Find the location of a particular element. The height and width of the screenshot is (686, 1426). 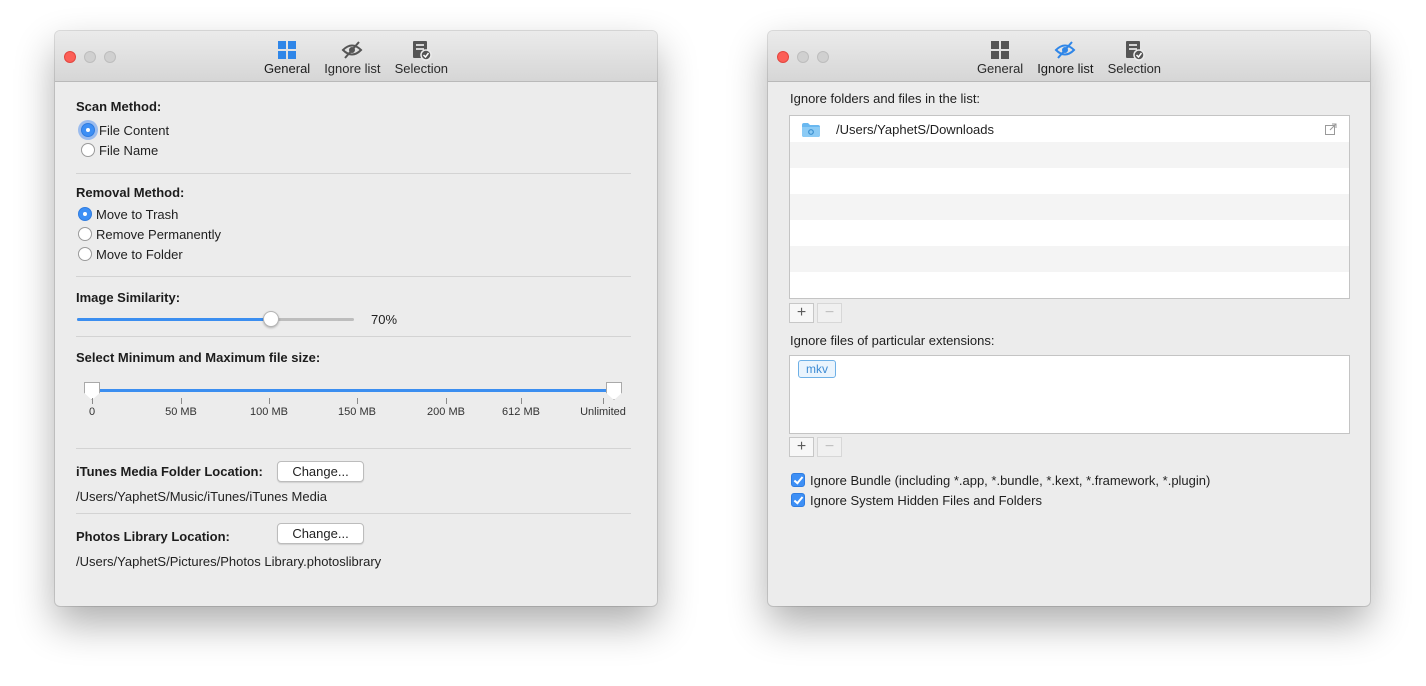

similarity-value: 70% is located at coordinates (384, 319).